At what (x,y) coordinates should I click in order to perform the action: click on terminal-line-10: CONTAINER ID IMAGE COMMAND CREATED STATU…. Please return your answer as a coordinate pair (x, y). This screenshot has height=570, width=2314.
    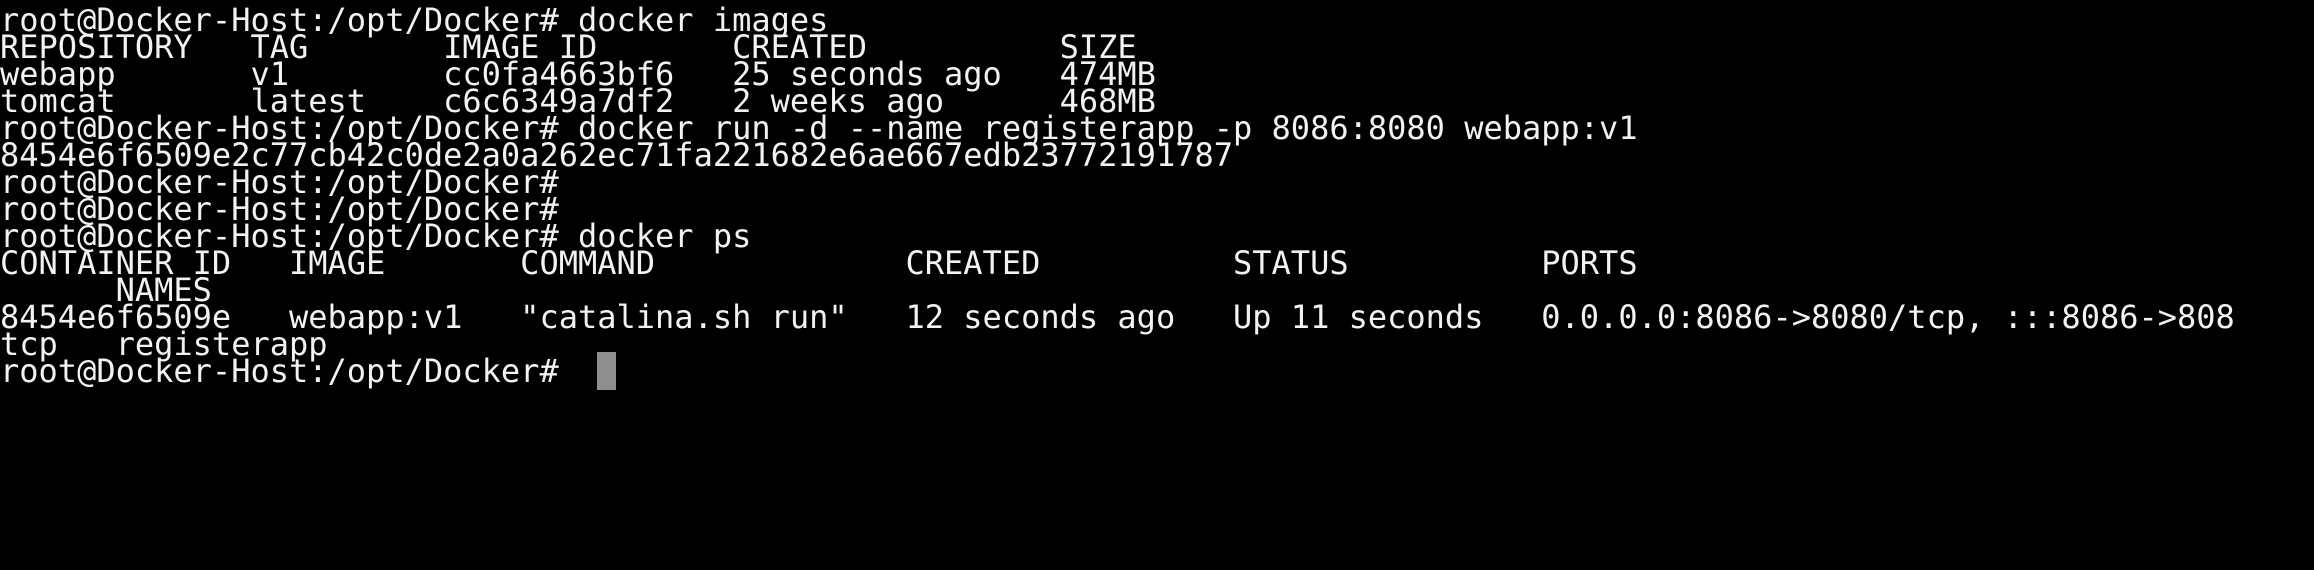
    Looking at the image, I should click on (819, 263).